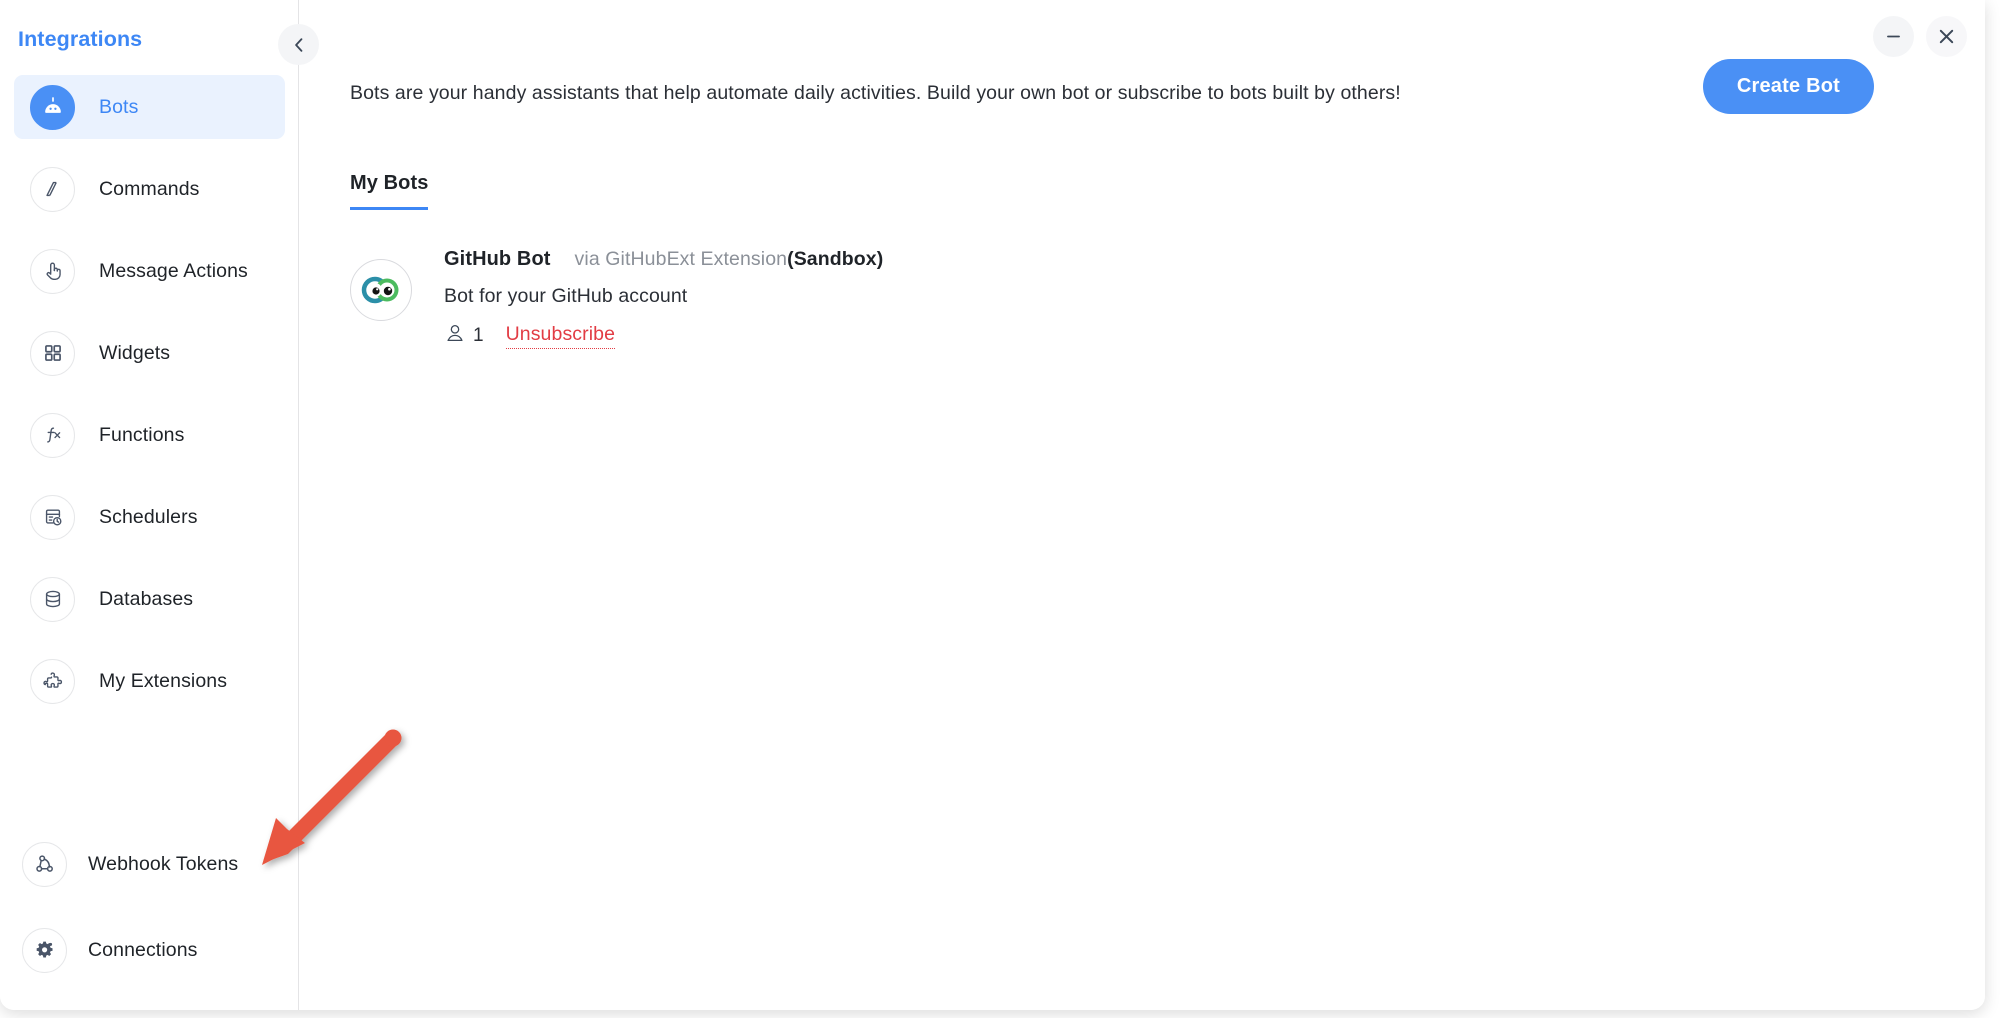 The width and height of the screenshot is (2000, 1018). I want to click on sidebar-item-widgets: Widgets, so click(149, 353).